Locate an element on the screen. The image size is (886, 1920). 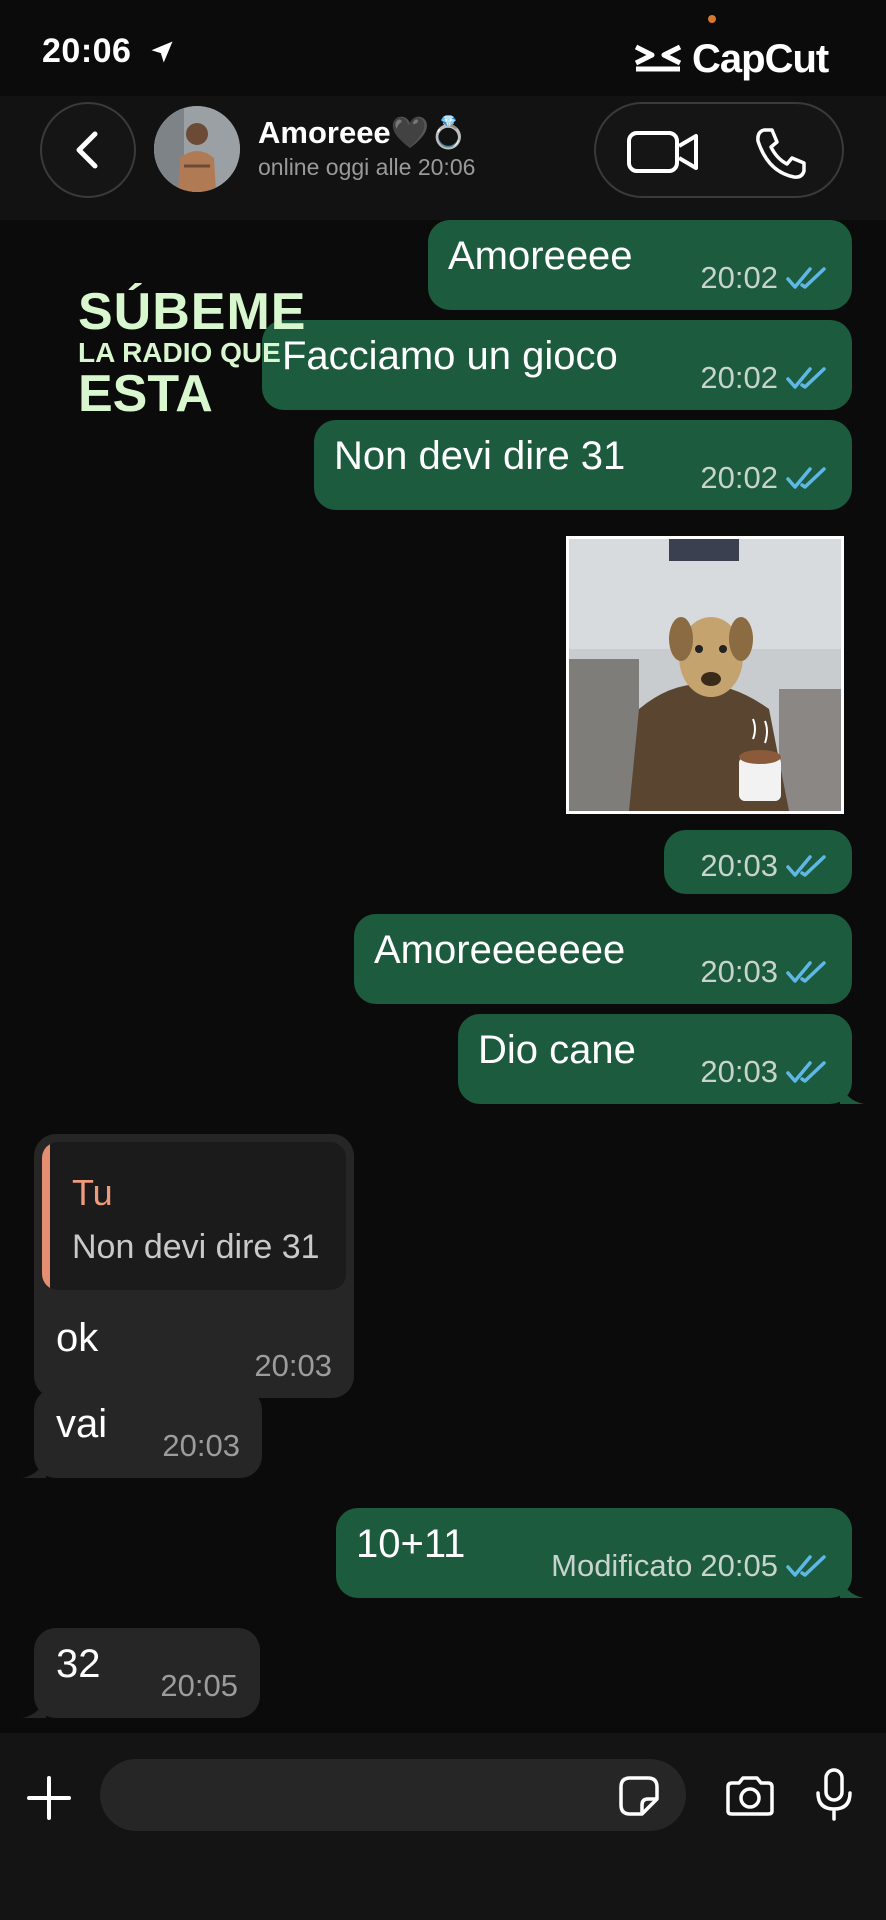
message-outgoing: 10+11 Modificato 20:05 is located at coordinates (600, 1553).